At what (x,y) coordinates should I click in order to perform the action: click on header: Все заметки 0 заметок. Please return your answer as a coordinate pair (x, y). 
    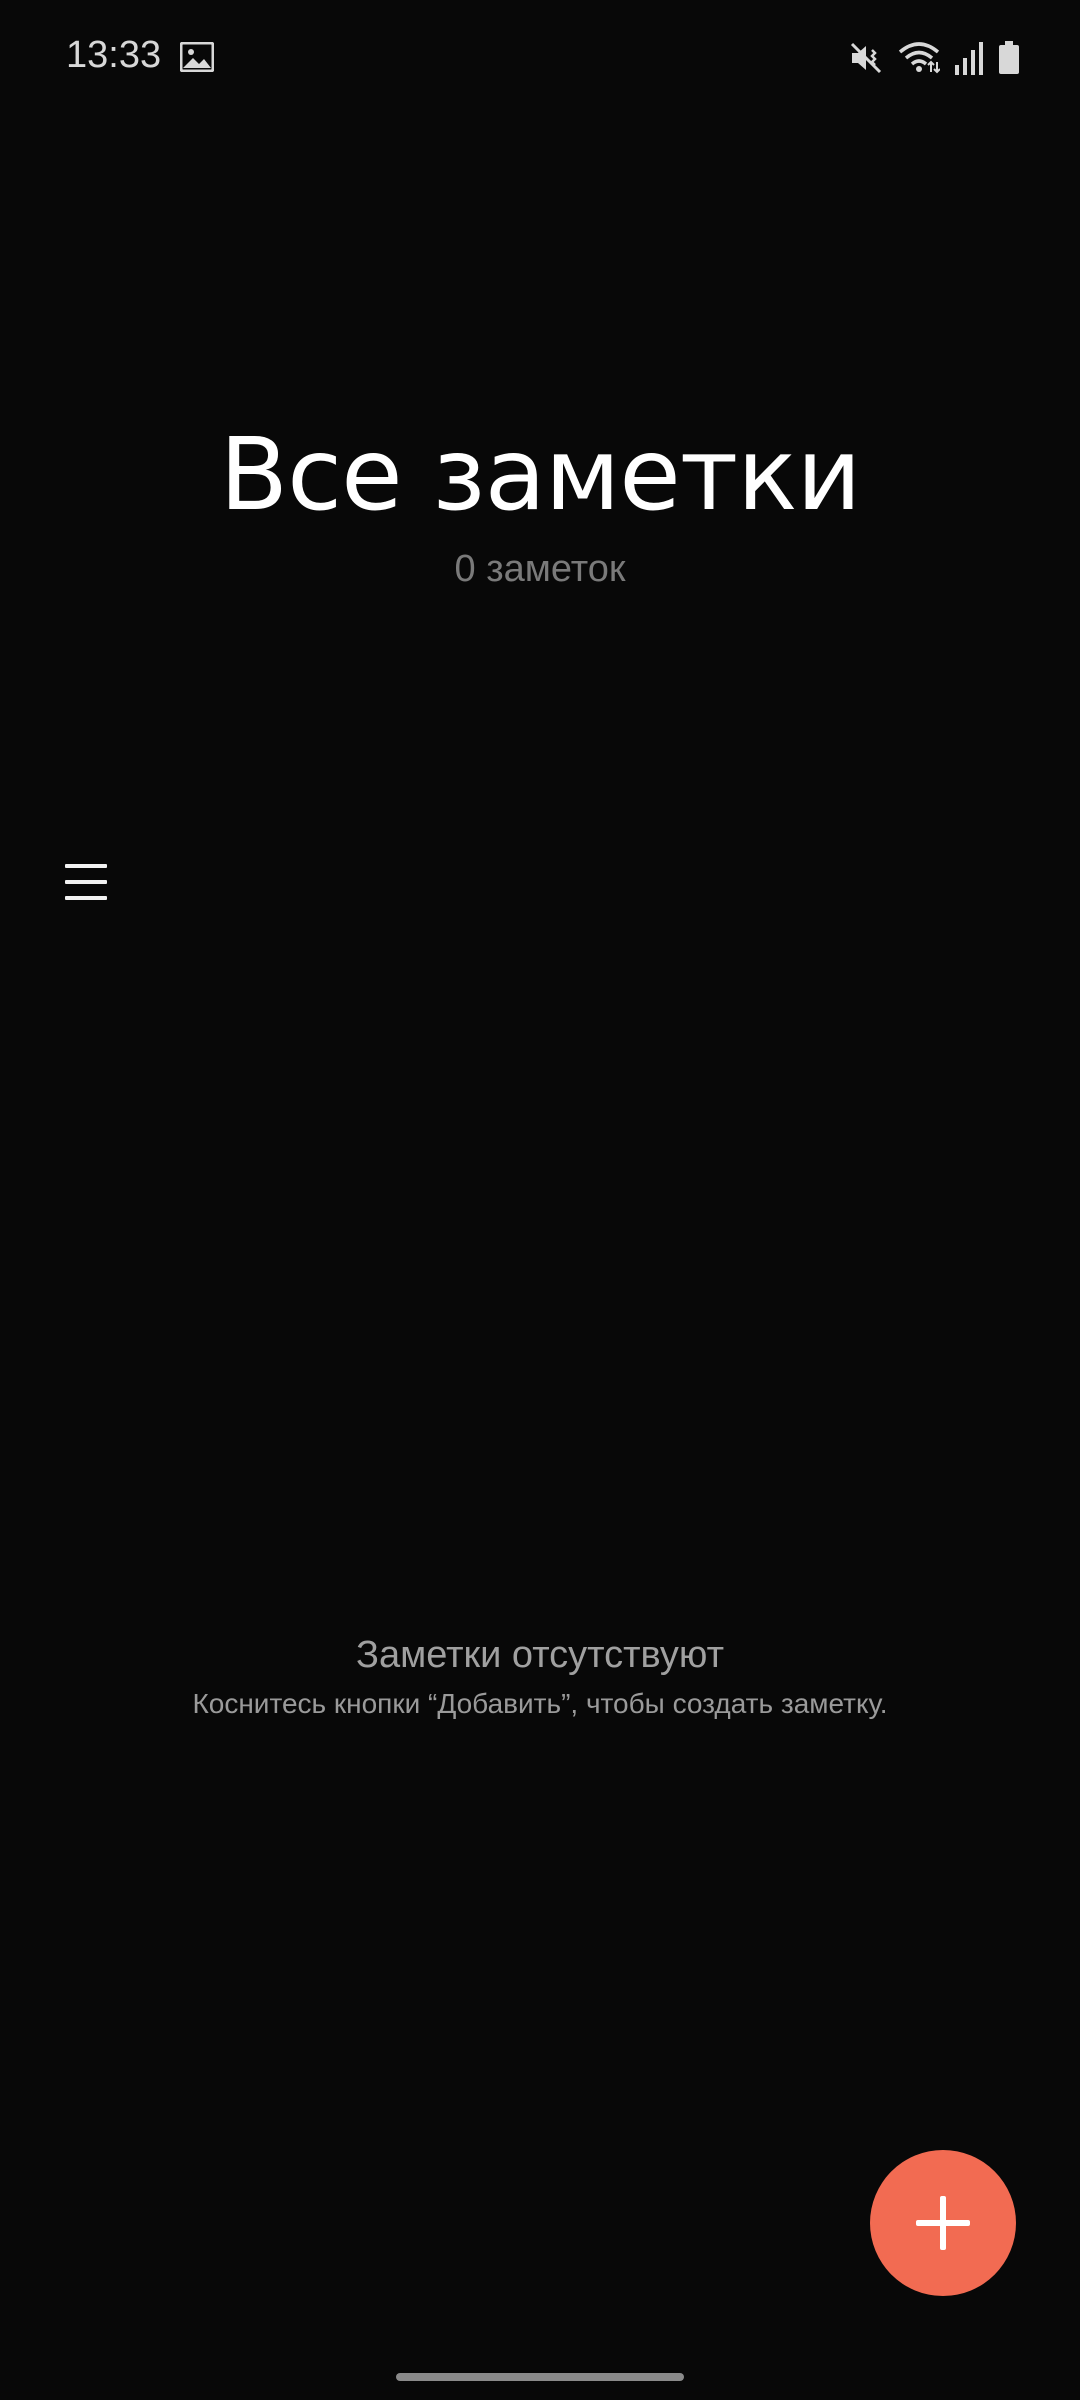
    Looking at the image, I should click on (540, 501).